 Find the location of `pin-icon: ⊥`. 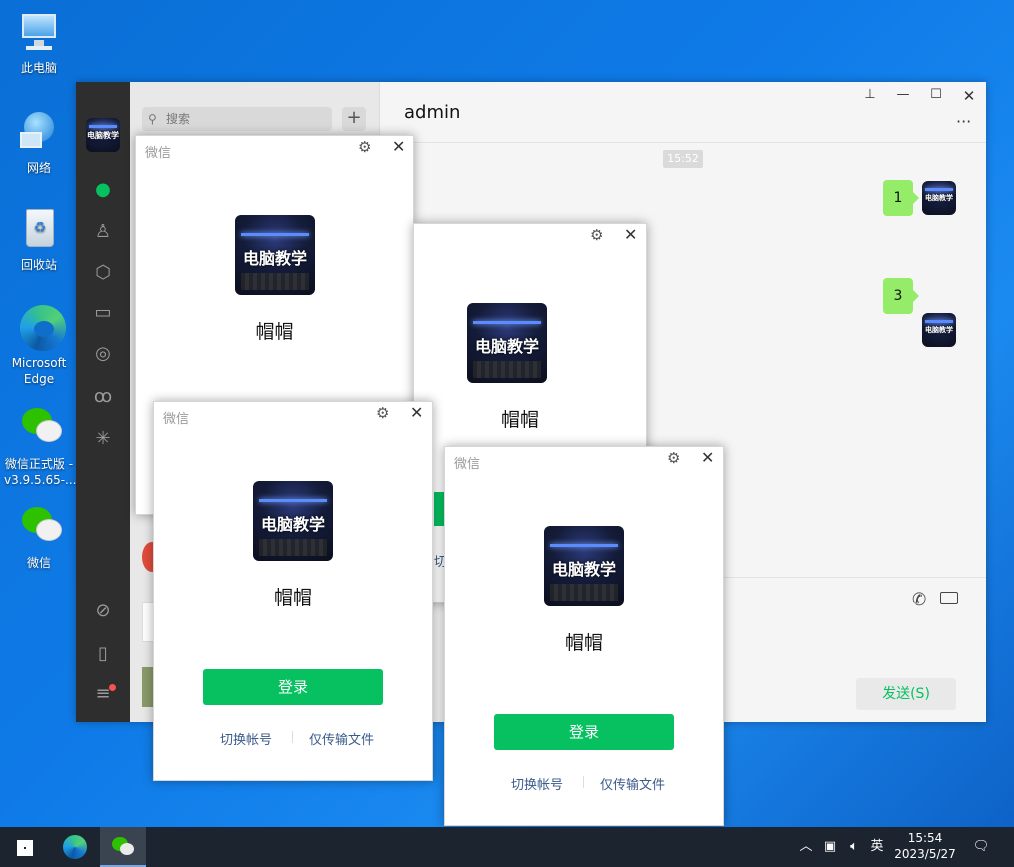

pin-icon: ⊥ is located at coordinates (870, 94).